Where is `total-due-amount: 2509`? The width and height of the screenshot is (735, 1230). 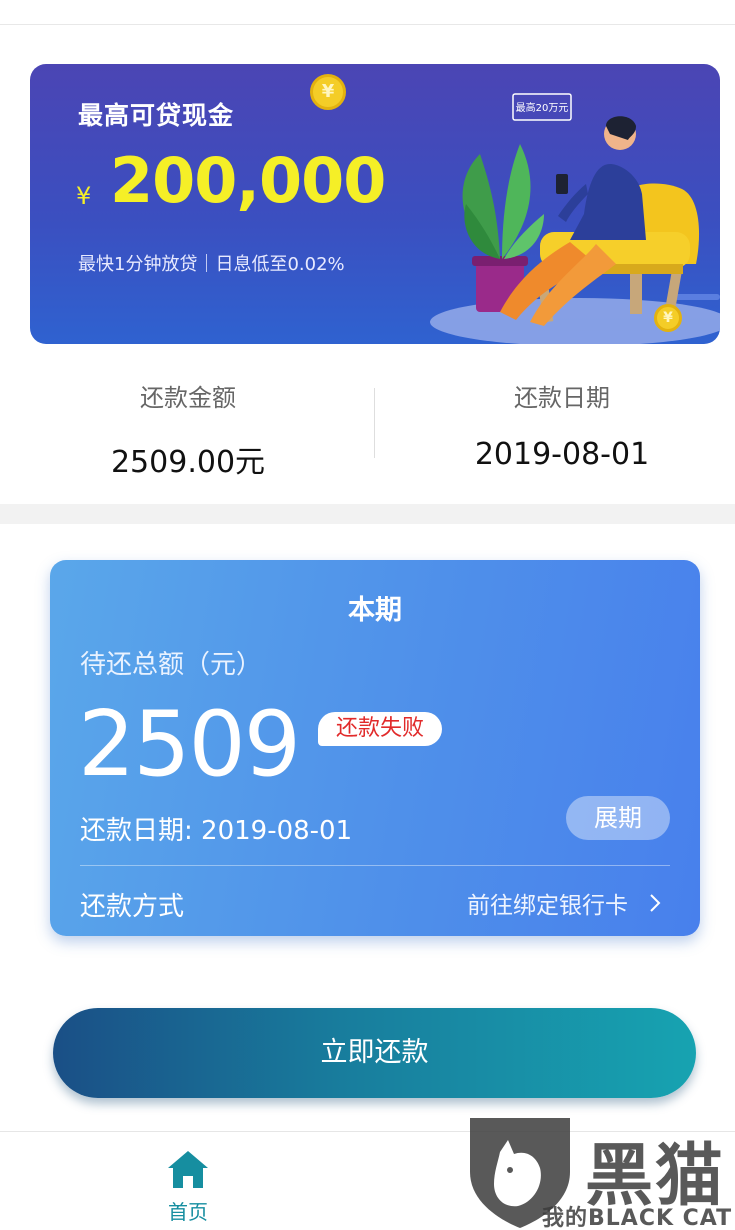 total-due-amount: 2509 is located at coordinates (189, 744).